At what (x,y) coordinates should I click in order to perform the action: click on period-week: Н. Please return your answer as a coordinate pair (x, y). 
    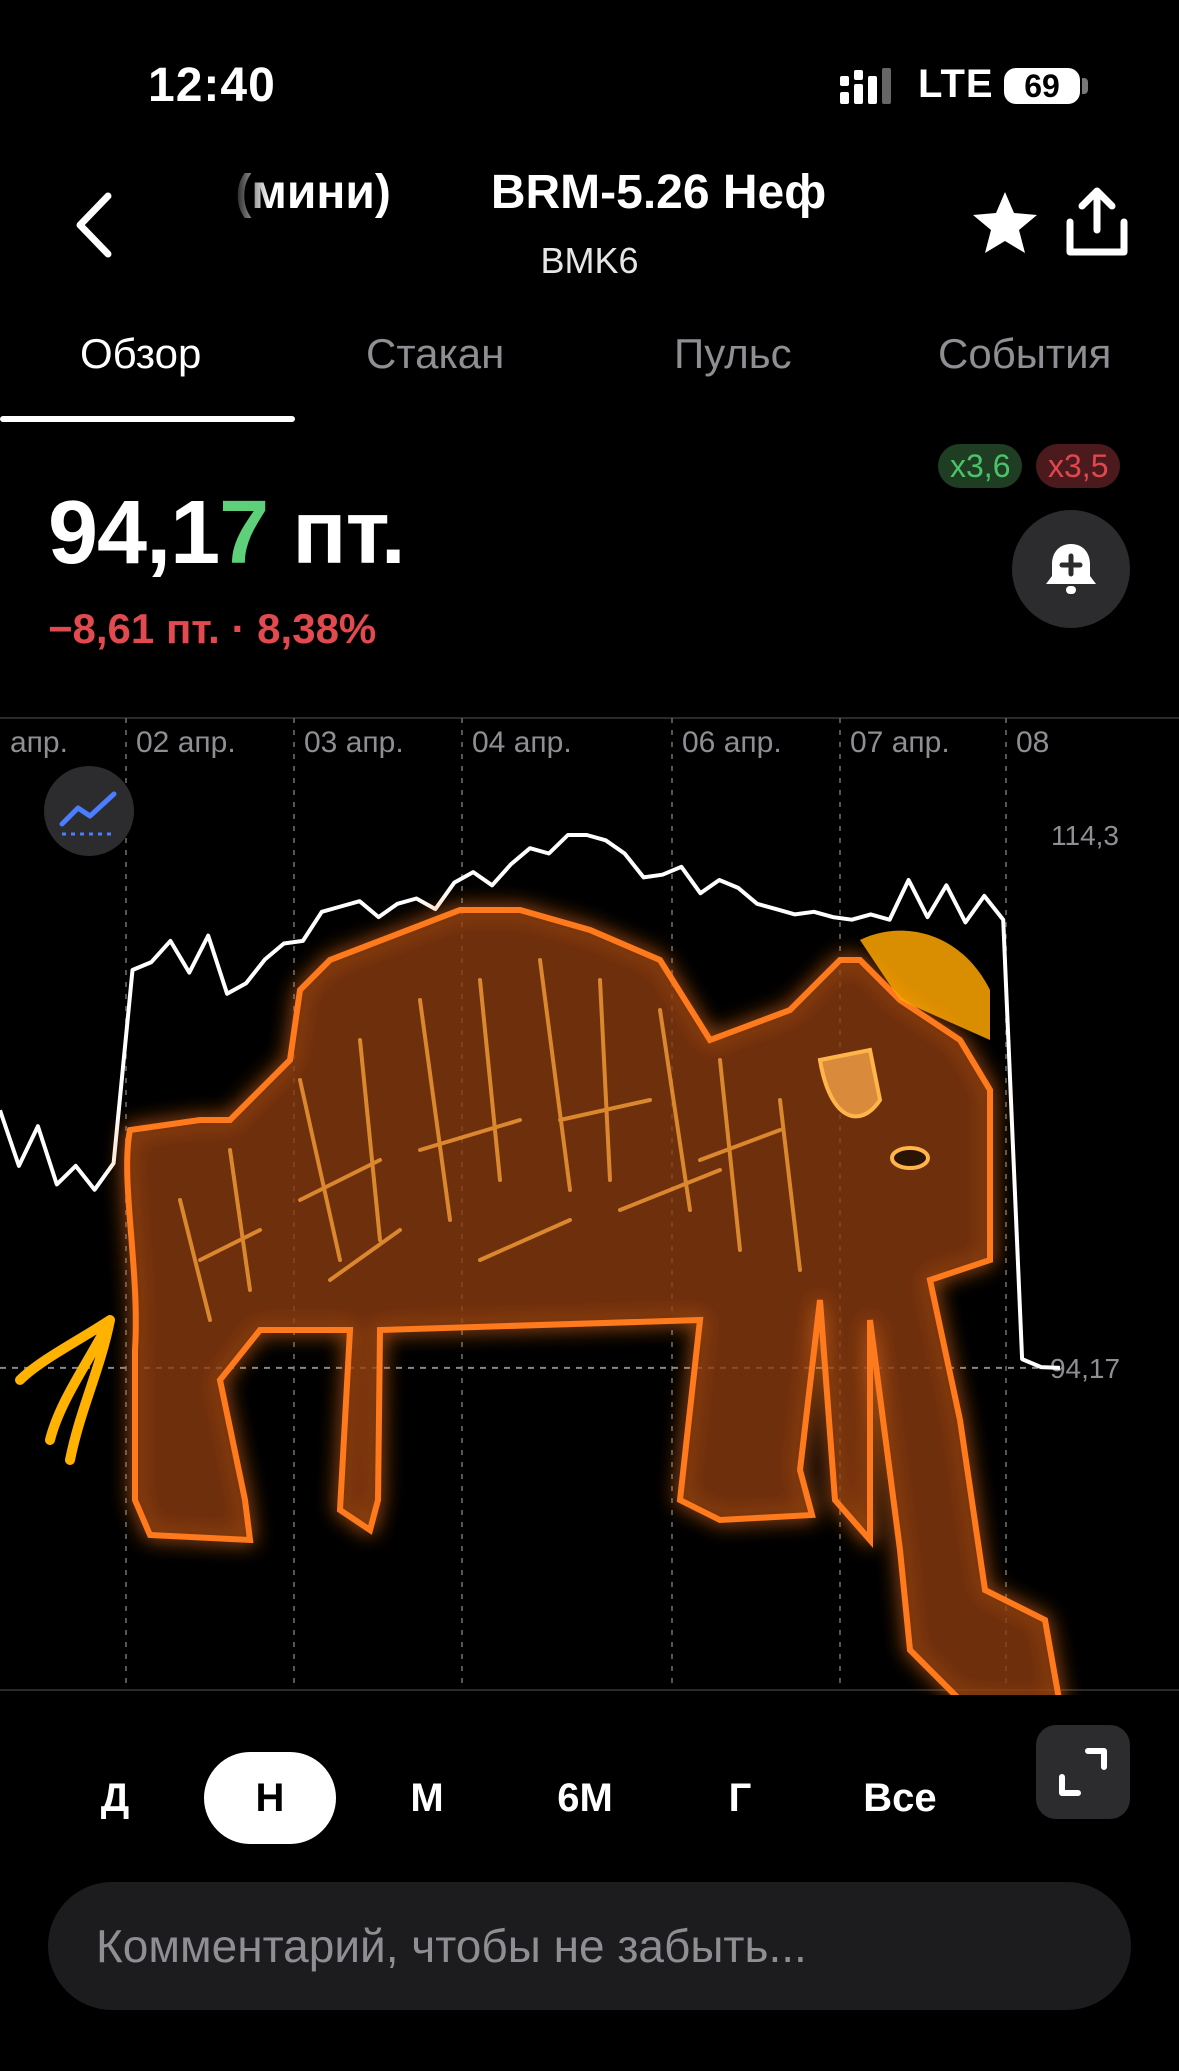
    Looking at the image, I should click on (270, 1798).